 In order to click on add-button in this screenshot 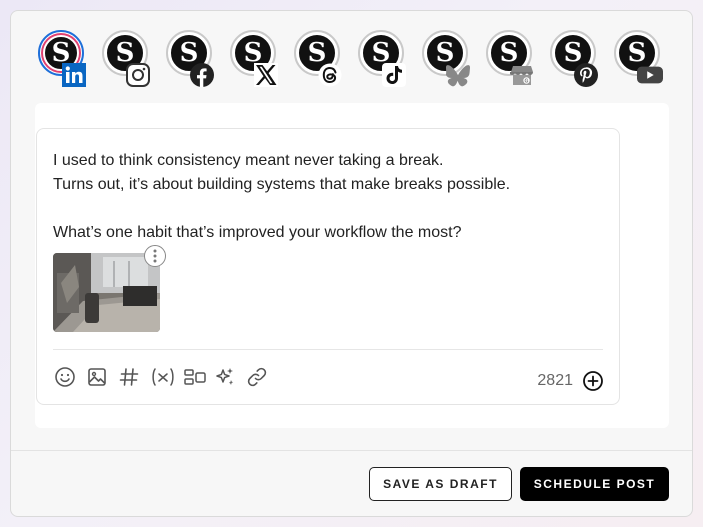, I will do `click(593, 381)`.